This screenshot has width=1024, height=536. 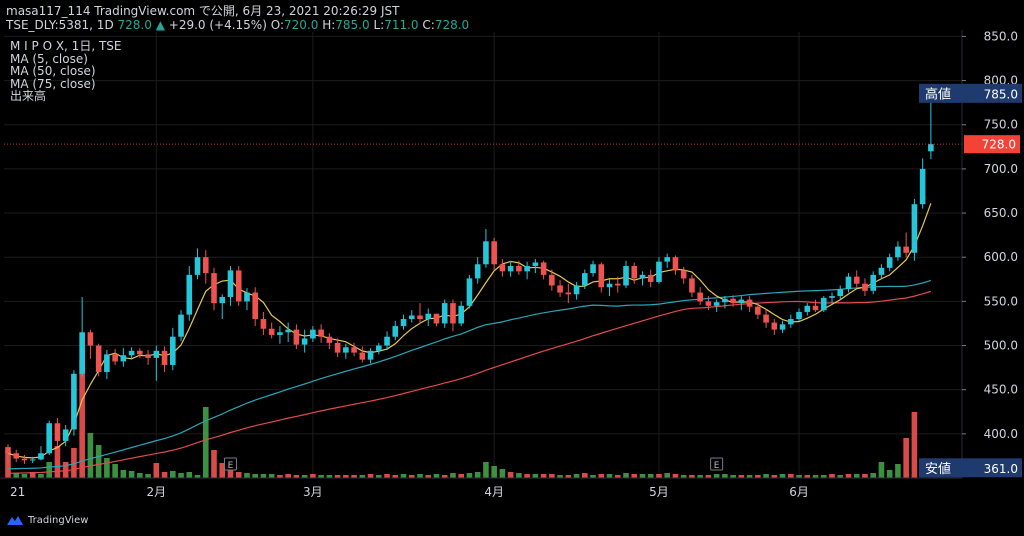 I want to click on legend-ma50: MA (50, close), so click(x=65, y=71).